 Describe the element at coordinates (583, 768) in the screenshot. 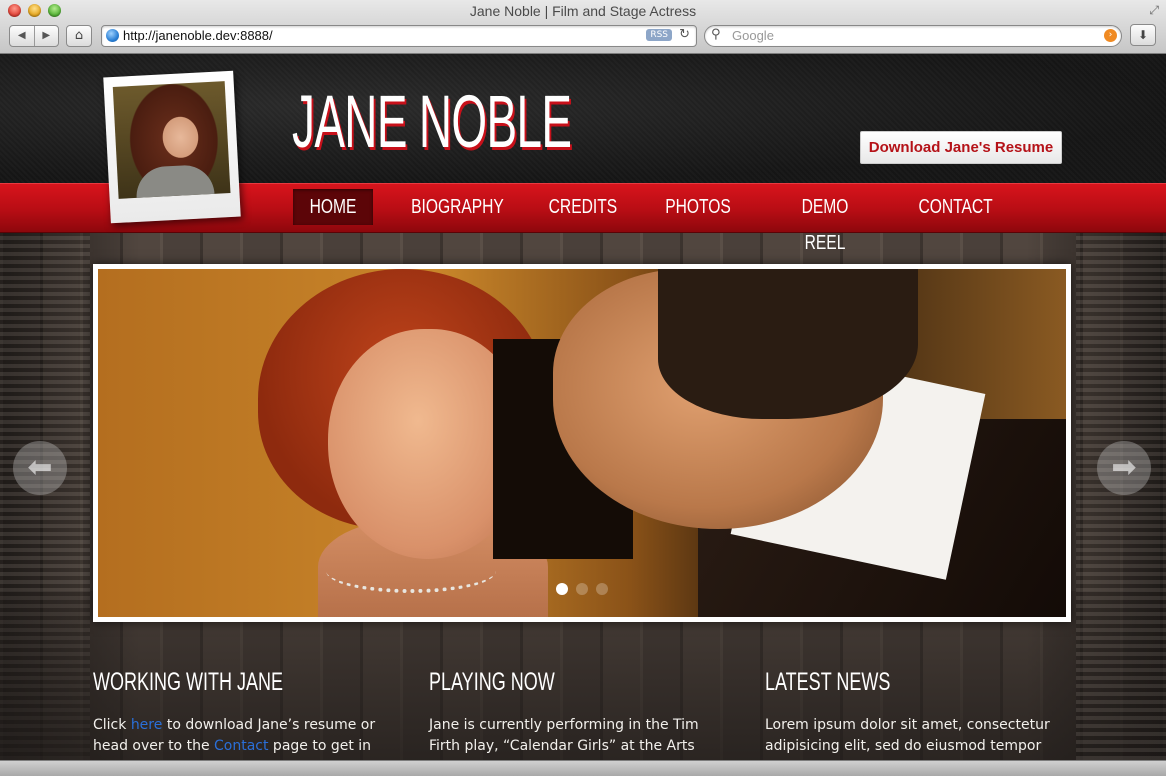

I see `status-bar` at that location.